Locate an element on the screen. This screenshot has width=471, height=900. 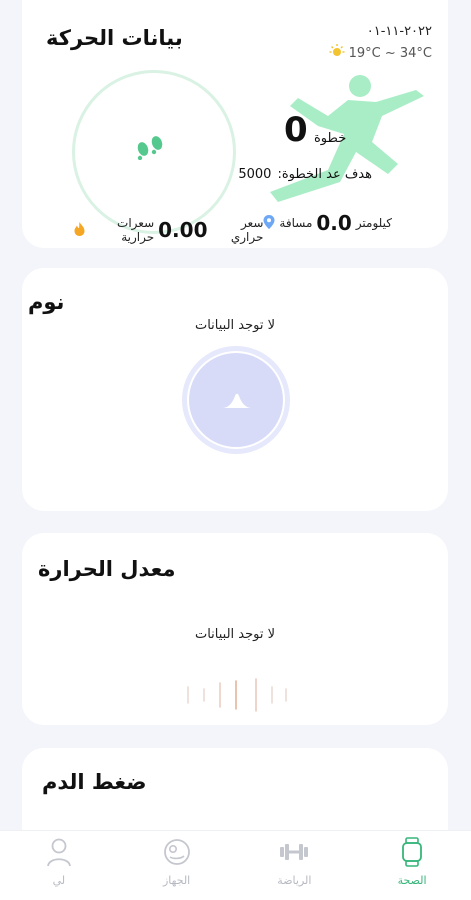
goal-label: هدف عد الخطوة: is located at coordinates (324, 174).